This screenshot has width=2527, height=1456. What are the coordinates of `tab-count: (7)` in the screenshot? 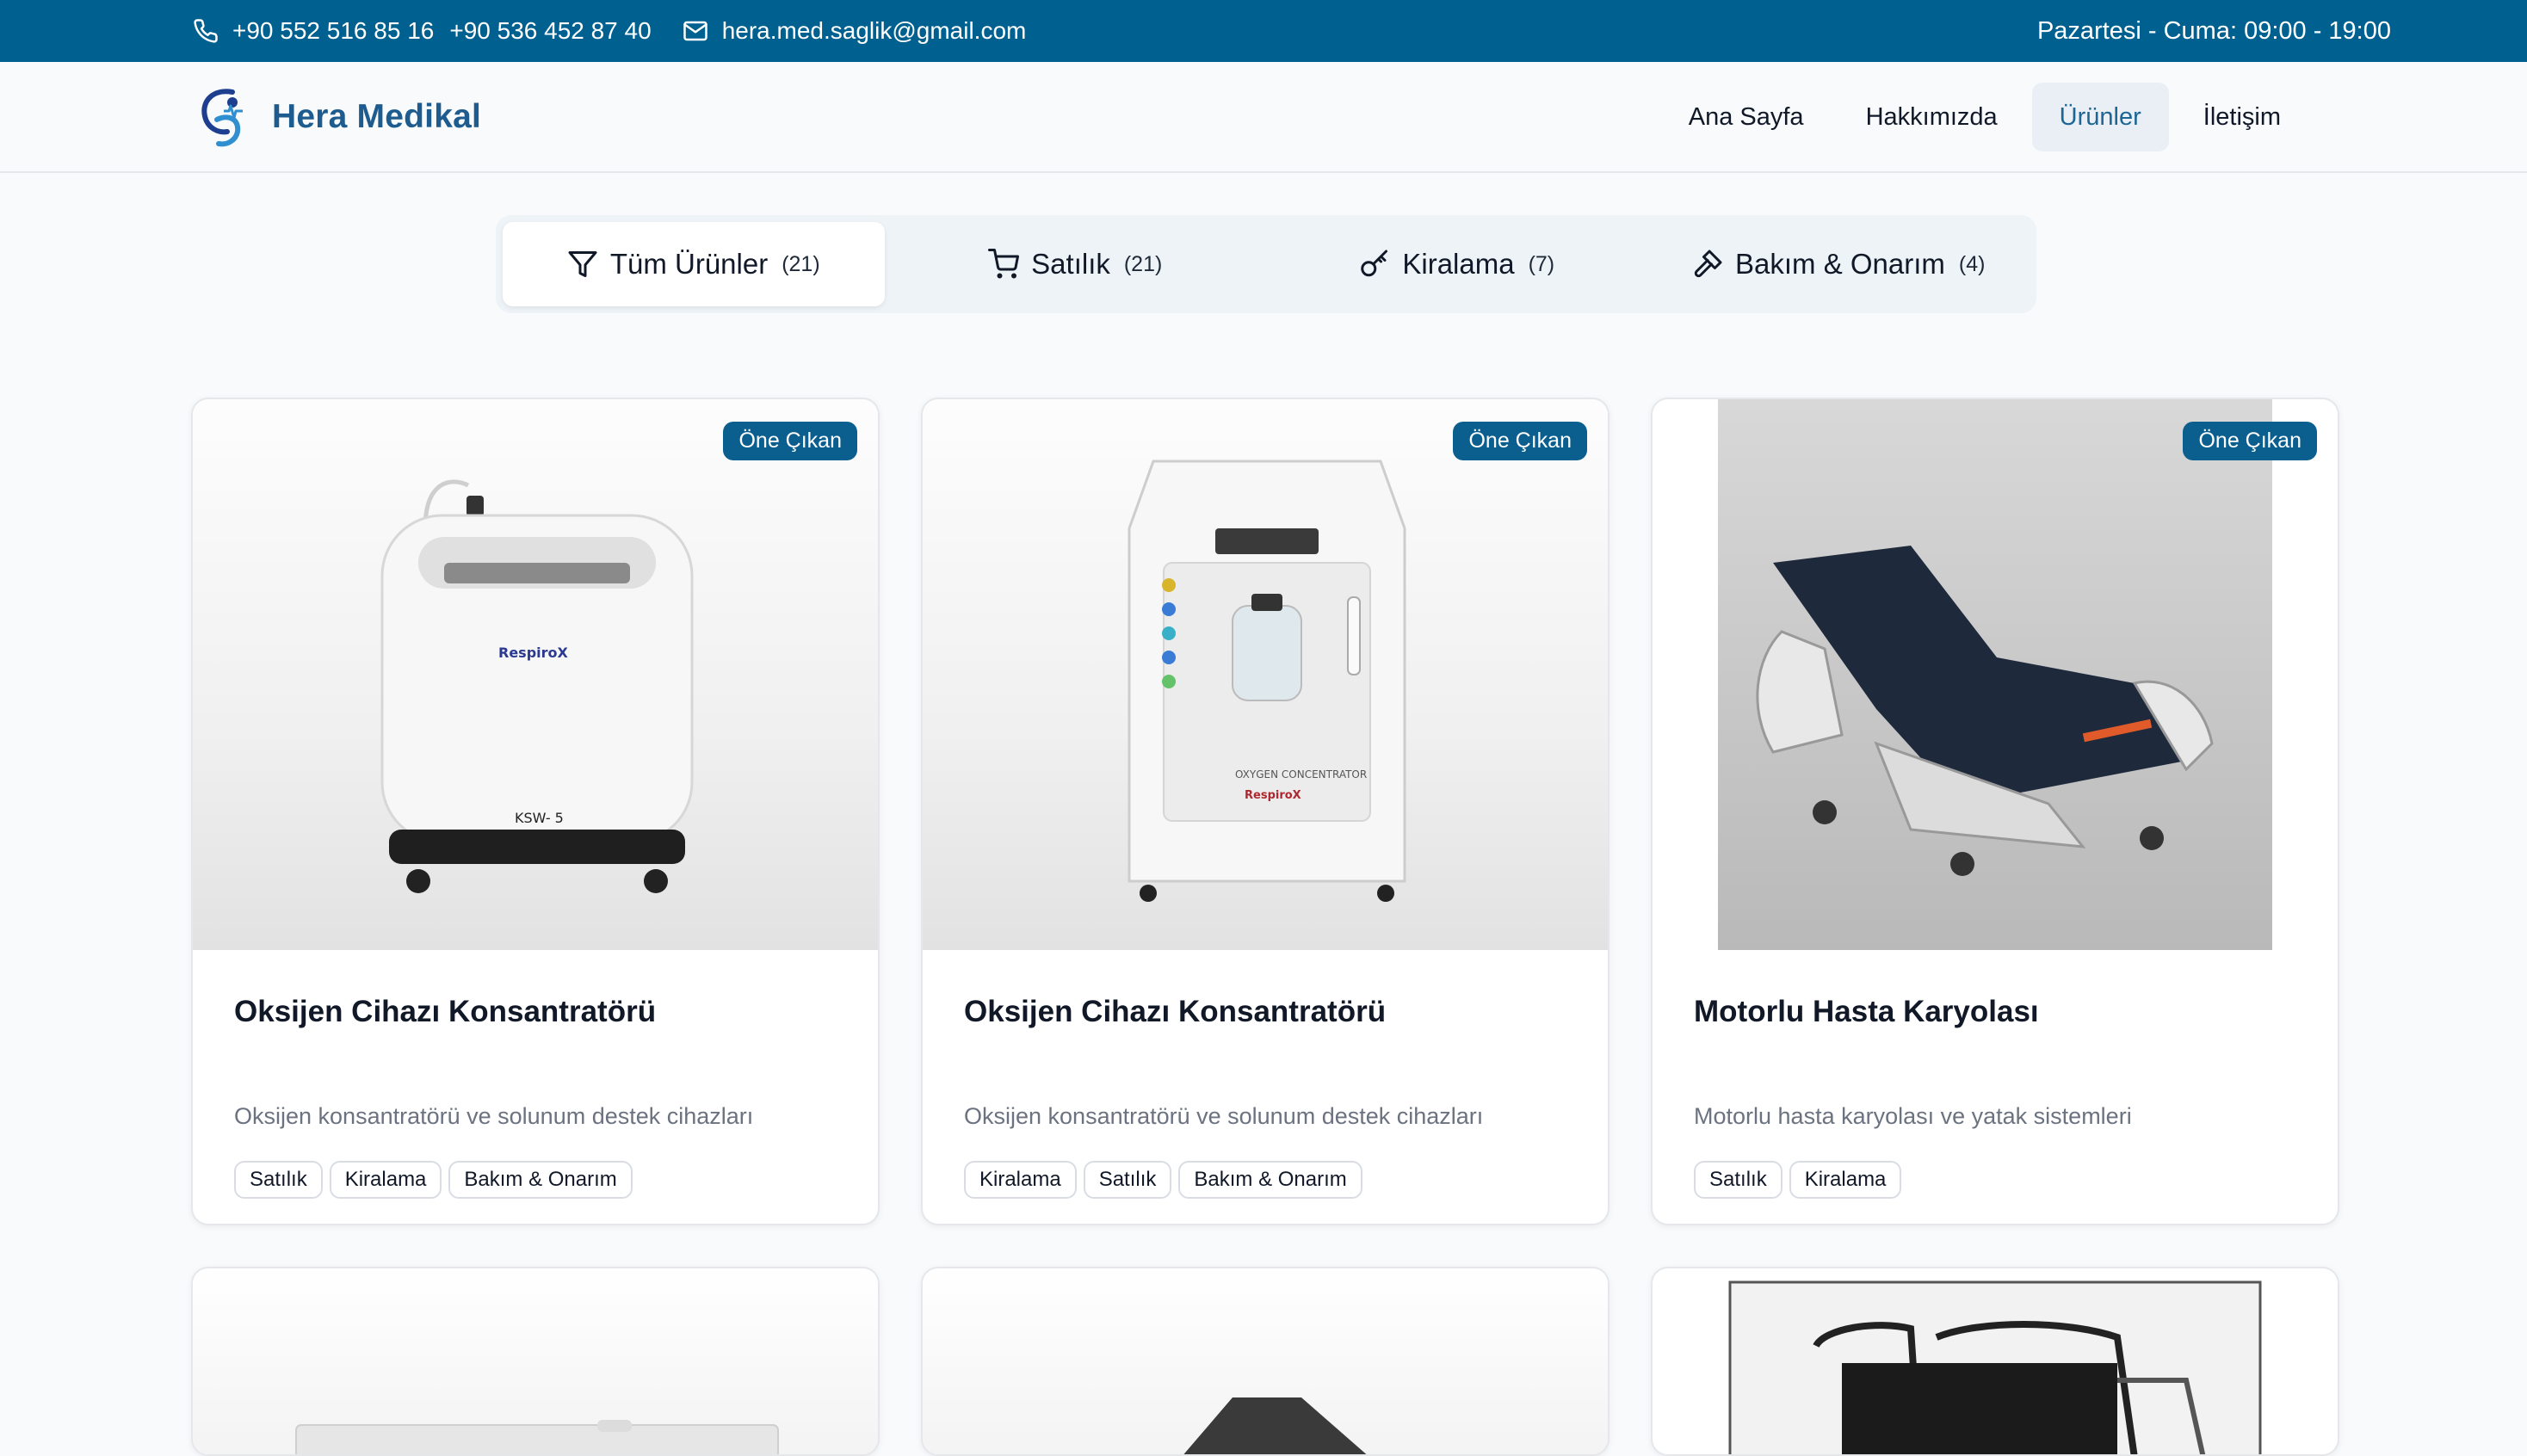 It's located at (1541, 263).